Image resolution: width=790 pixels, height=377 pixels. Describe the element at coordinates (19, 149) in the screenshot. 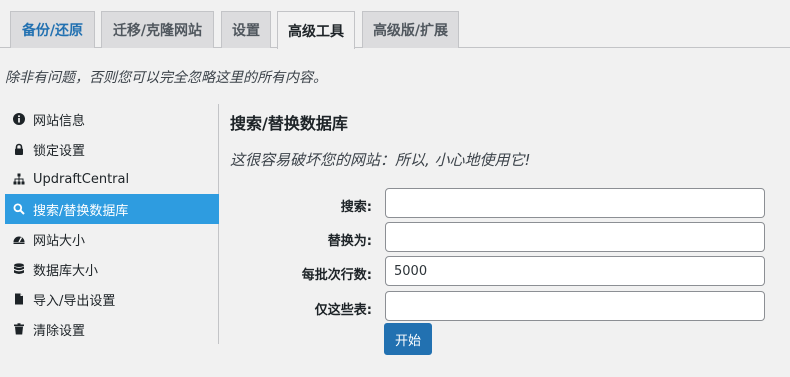

I see `lock-icon` at that location.